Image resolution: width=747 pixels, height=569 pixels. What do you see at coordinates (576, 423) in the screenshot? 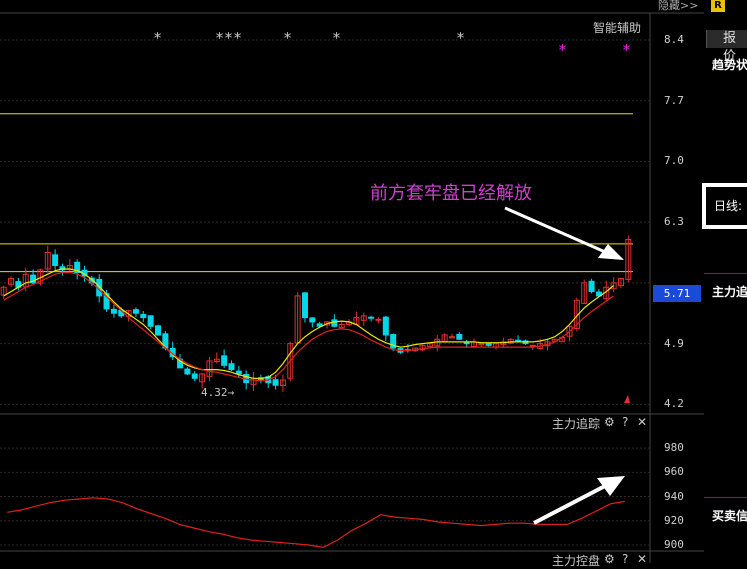
I see `sub-panel-title: 主力追踪` at bounding box center [576, 423].